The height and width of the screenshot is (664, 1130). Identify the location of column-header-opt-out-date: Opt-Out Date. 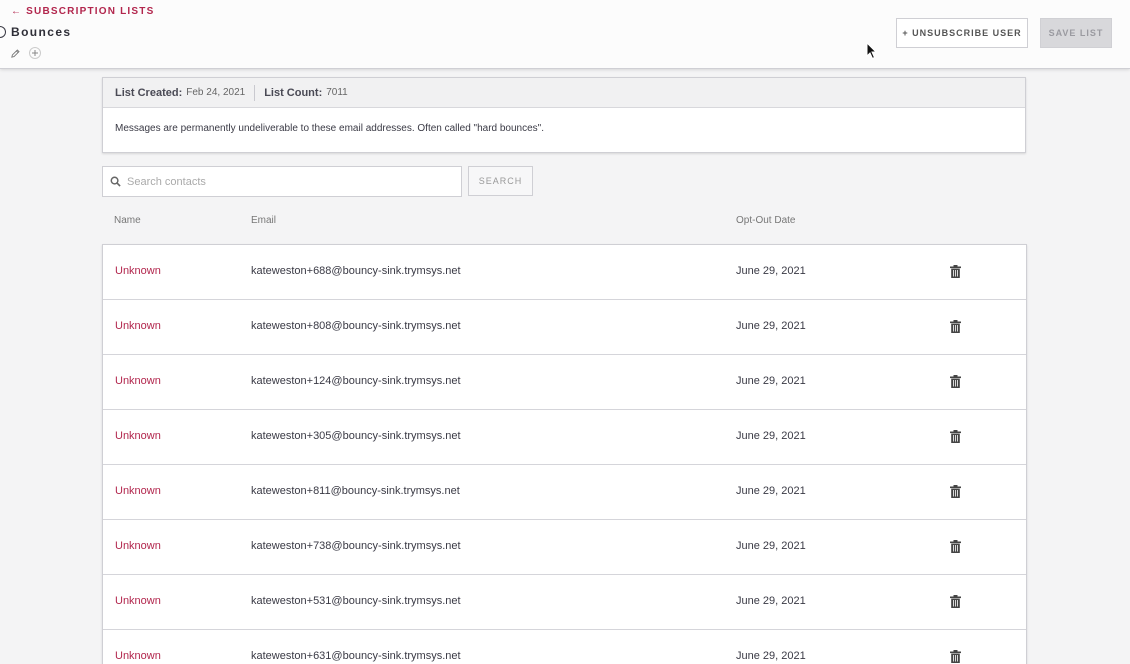
(766, 220).